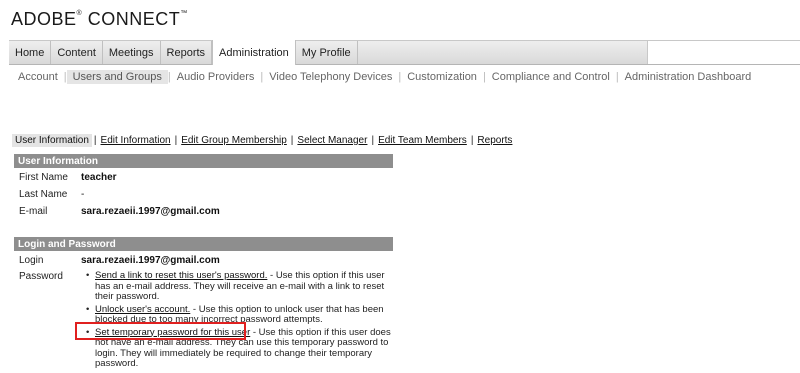 This screenshot has height=373, width=800. I want to click on subnav-customization: Customization, so click(442, 77).